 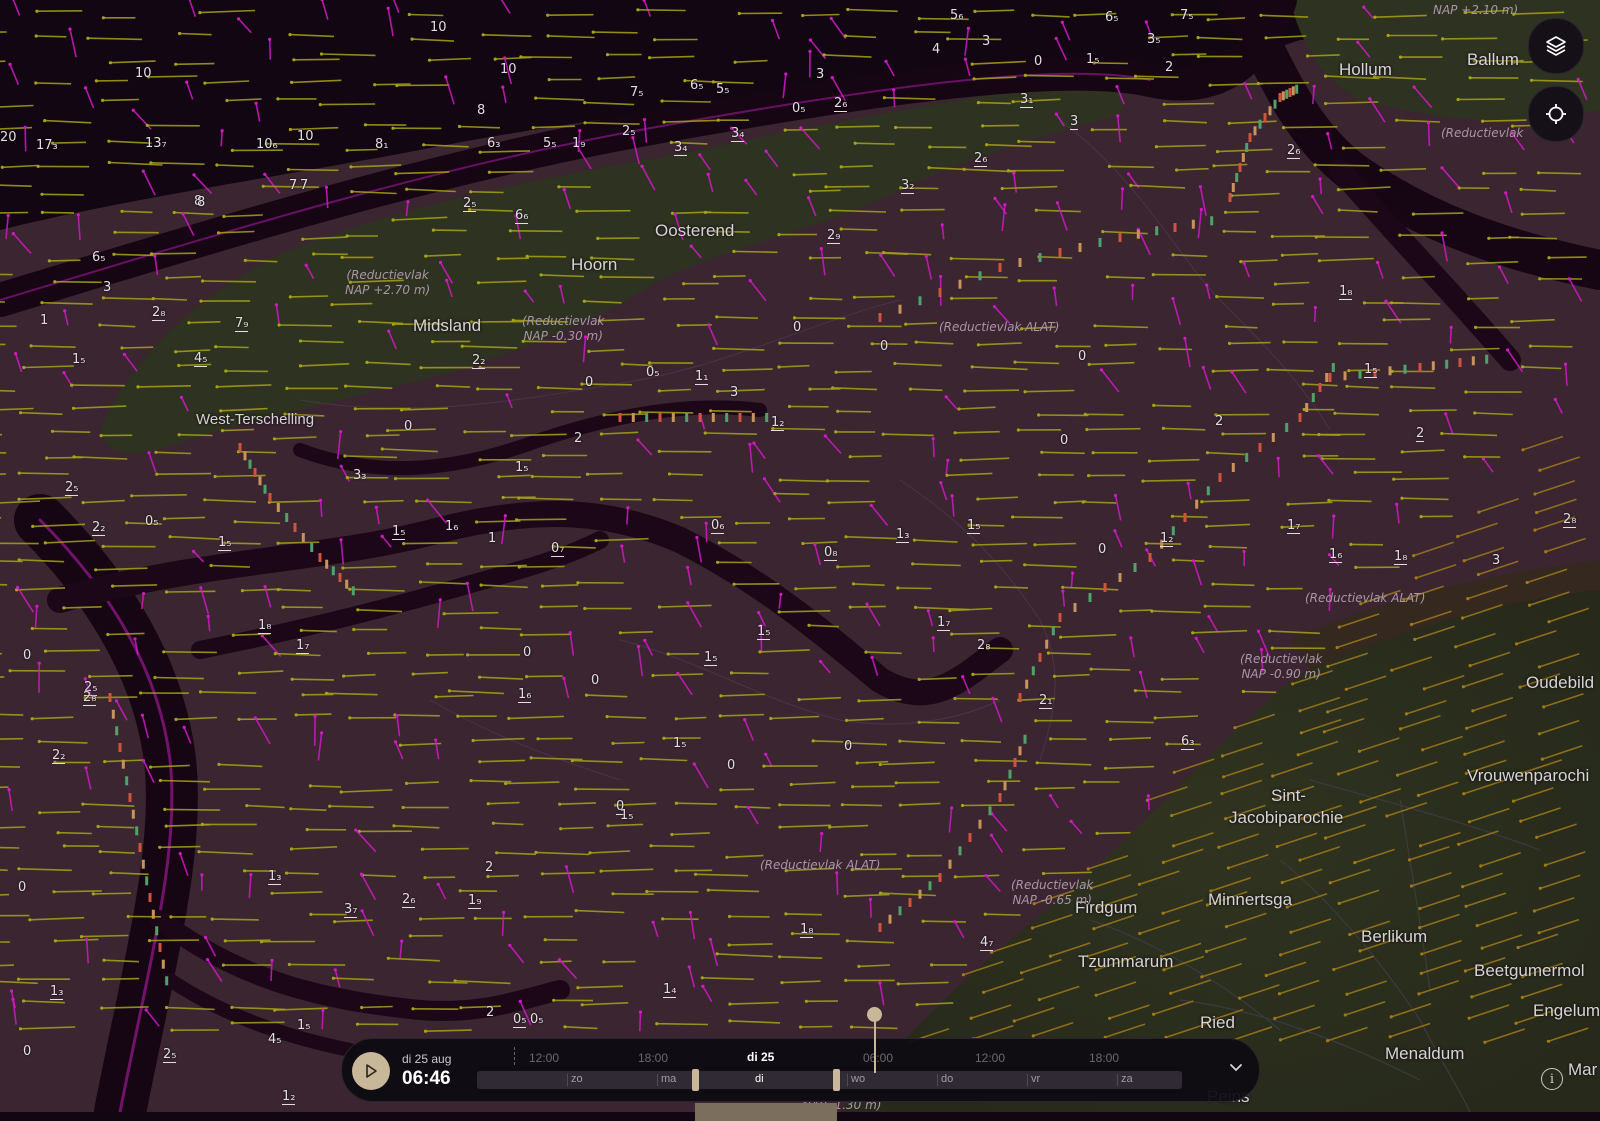 What do you see at coordinates (1552, 1079) in the screenshot?
I see `info-button: i` at bounding box center [1552, 1079].